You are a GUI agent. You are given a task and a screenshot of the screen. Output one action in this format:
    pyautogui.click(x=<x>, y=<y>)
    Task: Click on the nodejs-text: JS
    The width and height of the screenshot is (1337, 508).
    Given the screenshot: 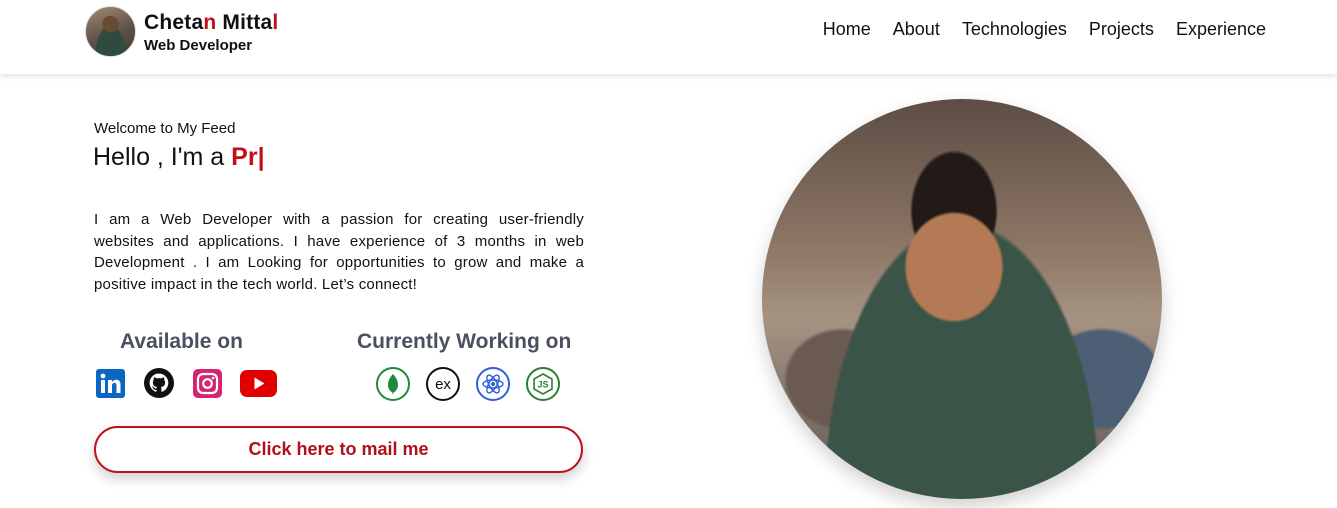 What is the action you would take?
    pyautogui.click(x=542, y=385)
    